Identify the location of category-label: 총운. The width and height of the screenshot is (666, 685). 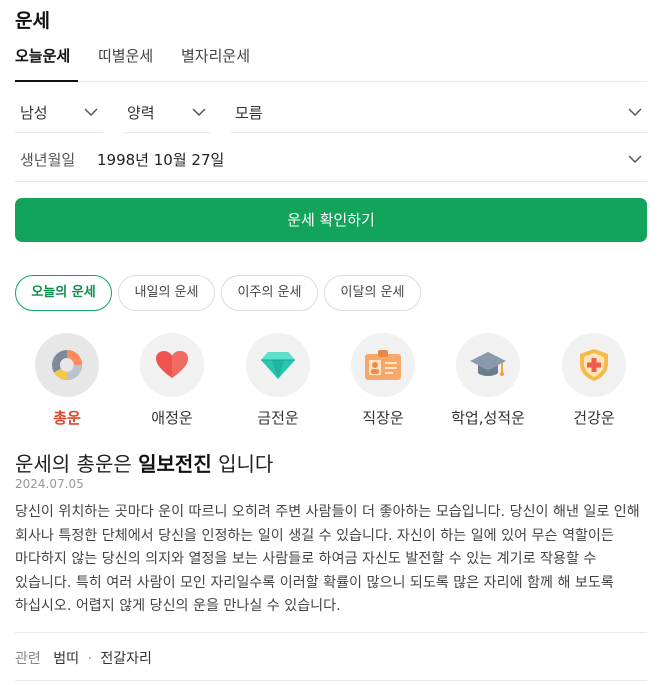
(67, 418).